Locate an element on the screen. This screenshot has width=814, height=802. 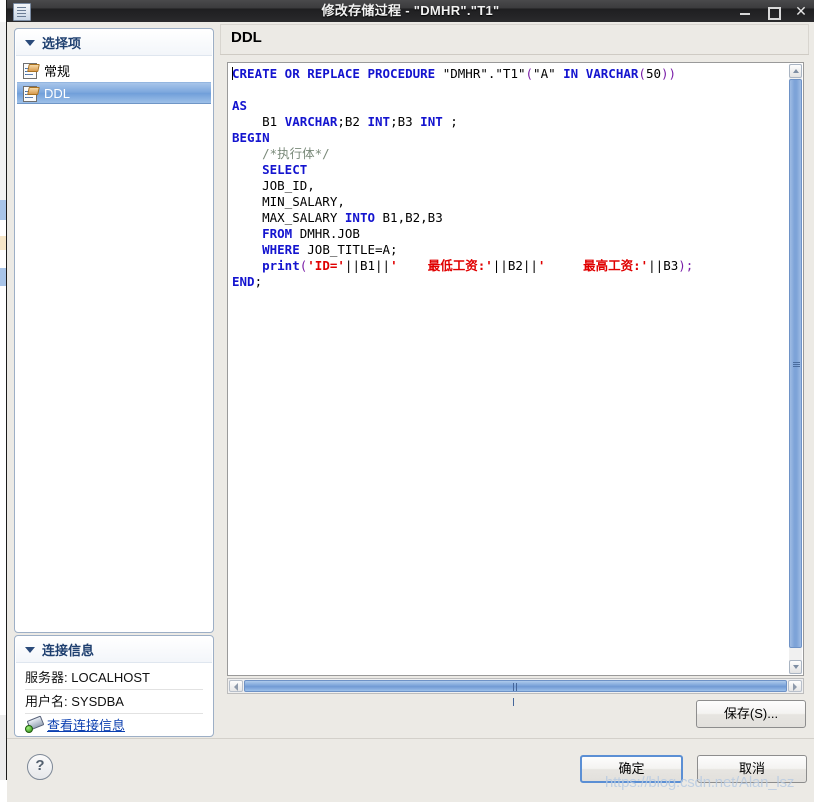
title-bar: 修改存储过程 - "DMHR"."T1" ✕ is located at coordinates (410, 11).